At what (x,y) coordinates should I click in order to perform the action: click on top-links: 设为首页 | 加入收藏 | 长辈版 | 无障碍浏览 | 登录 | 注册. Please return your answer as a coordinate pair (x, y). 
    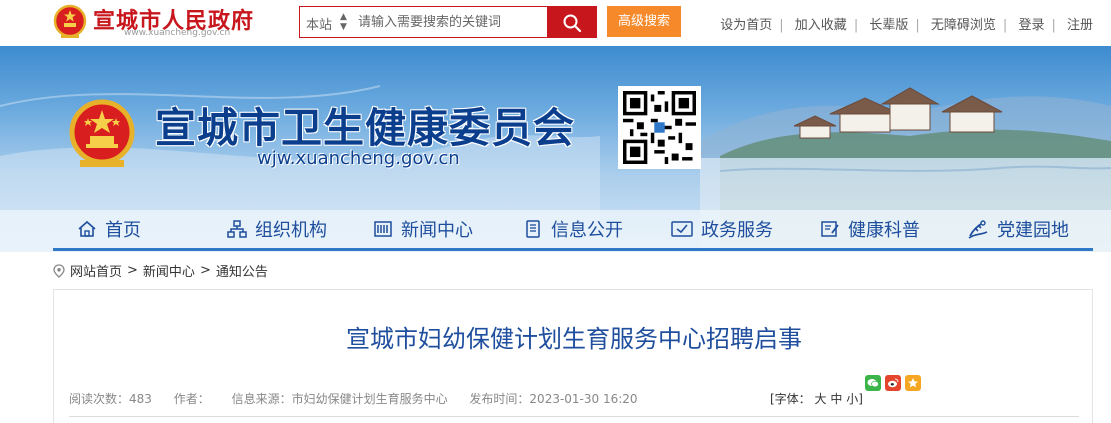
    Looking at the image, I should click on (906, 23).